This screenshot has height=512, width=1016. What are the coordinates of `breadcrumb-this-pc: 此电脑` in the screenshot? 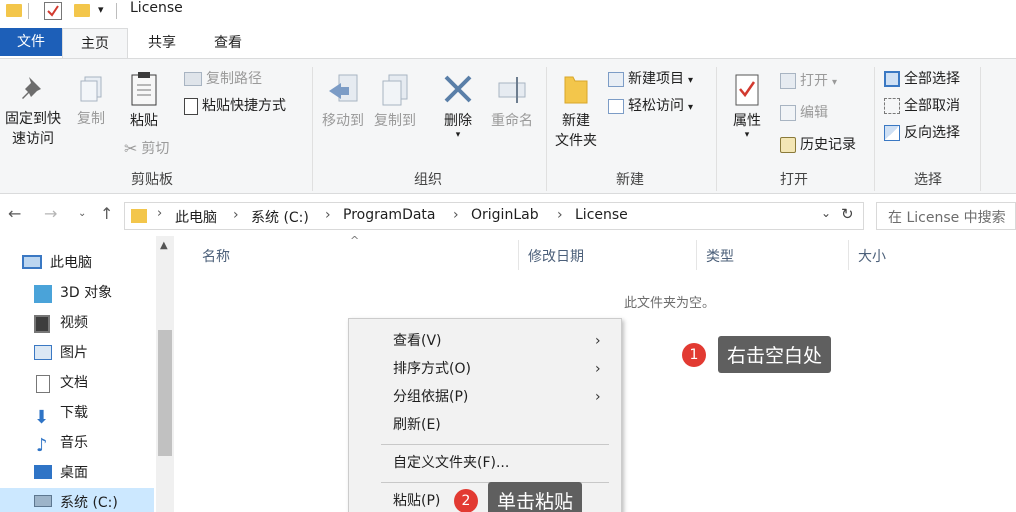 It's located at (196, 217).